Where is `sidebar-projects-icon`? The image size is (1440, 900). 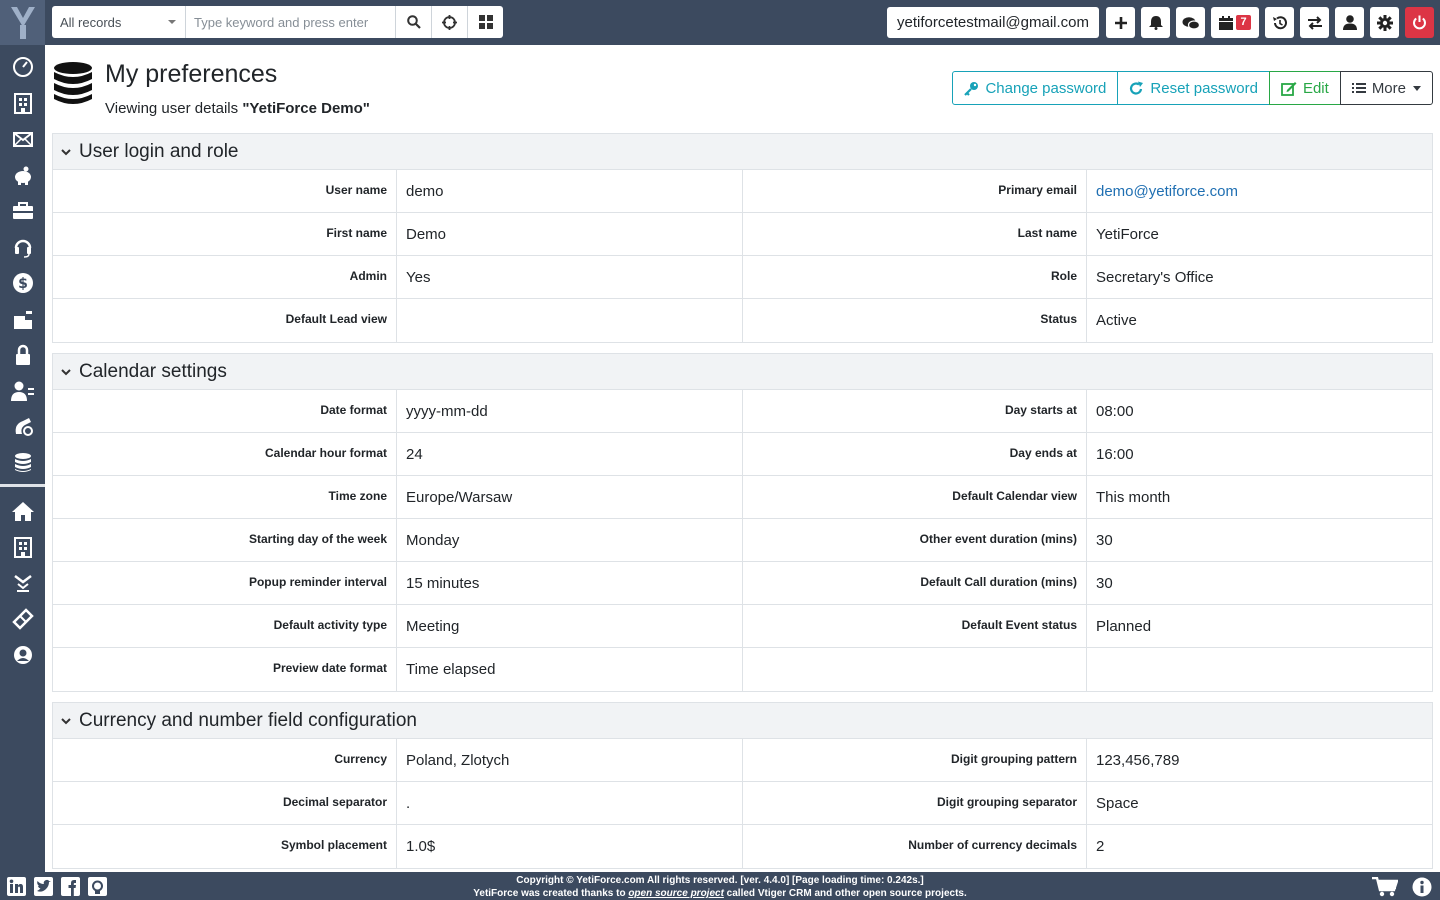 sidebar-projects-icon is located at coordinates (22, 211).